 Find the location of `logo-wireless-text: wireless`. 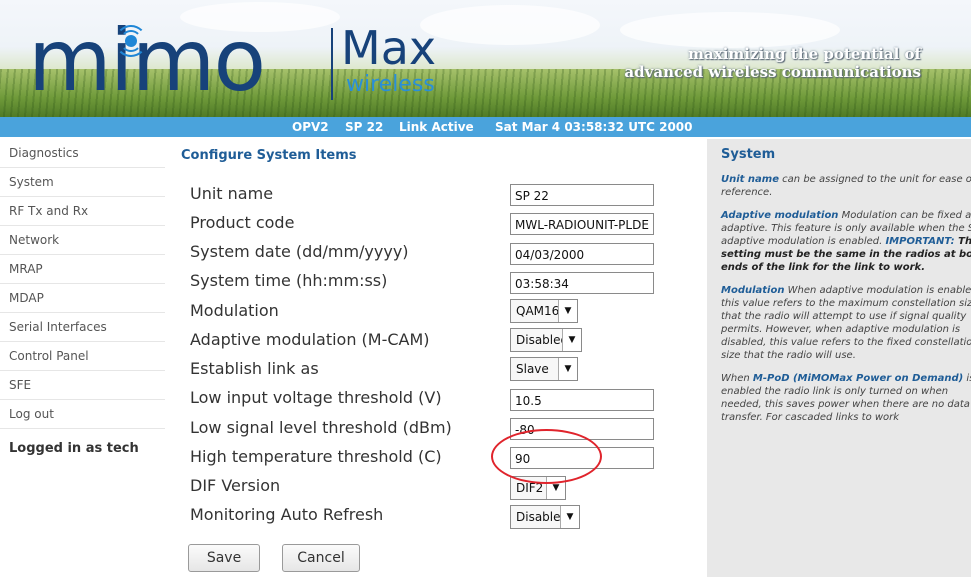

logo-wireless-text: wireless is located at coordinates (390, 84).